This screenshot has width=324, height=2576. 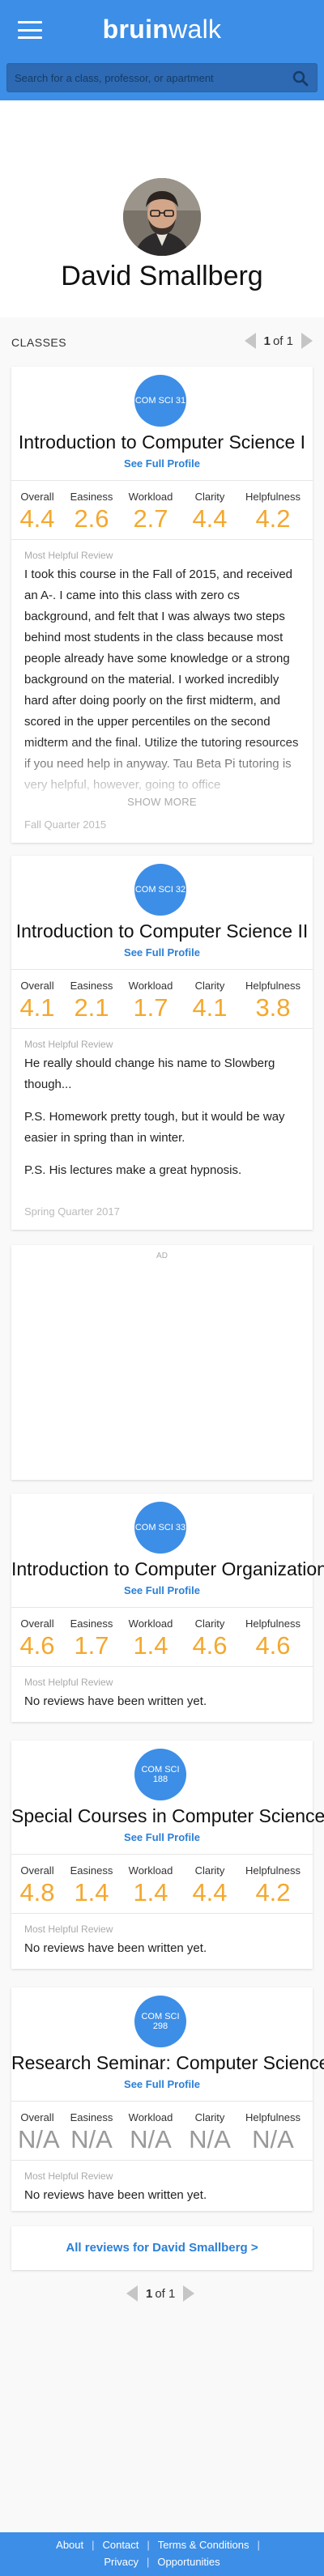 I want to click on footer-link-terms: Terms & Conditions, so click(x=203, y=2545).